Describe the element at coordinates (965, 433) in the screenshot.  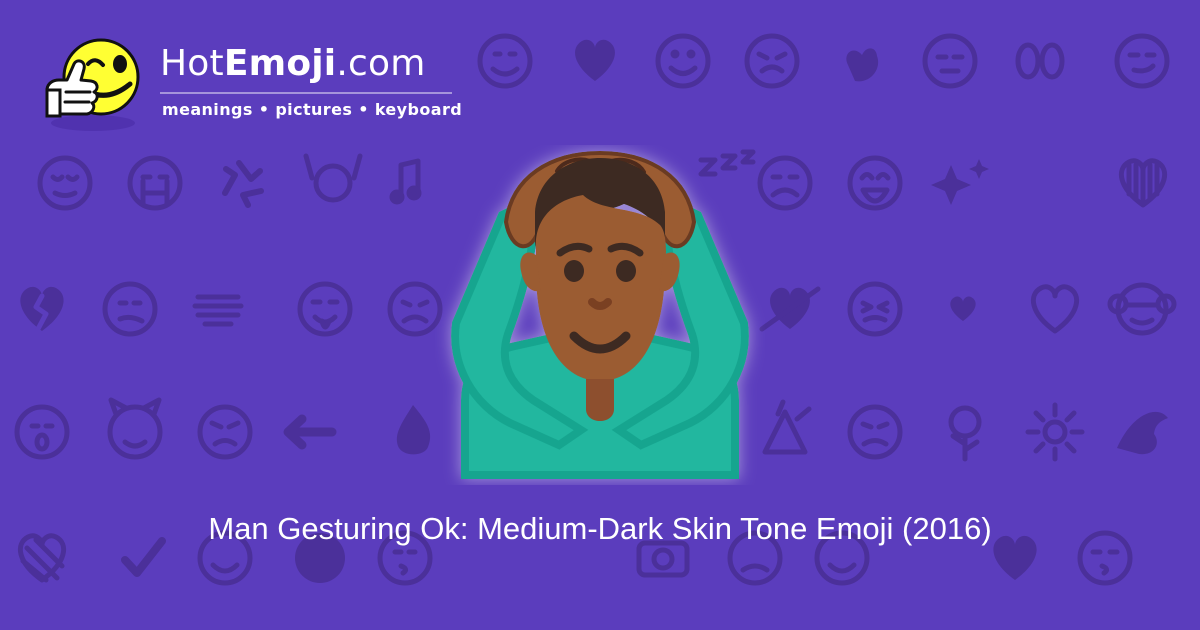
I see `rose-icon` at that location.